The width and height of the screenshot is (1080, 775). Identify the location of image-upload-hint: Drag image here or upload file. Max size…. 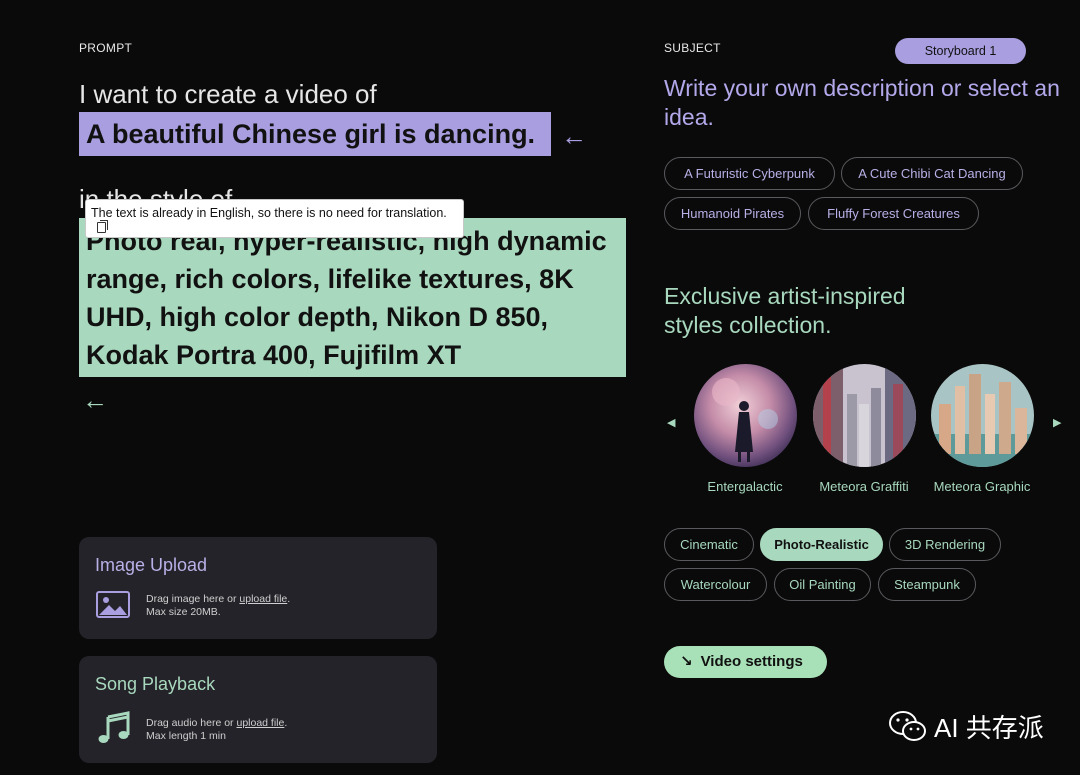
(218, 605).